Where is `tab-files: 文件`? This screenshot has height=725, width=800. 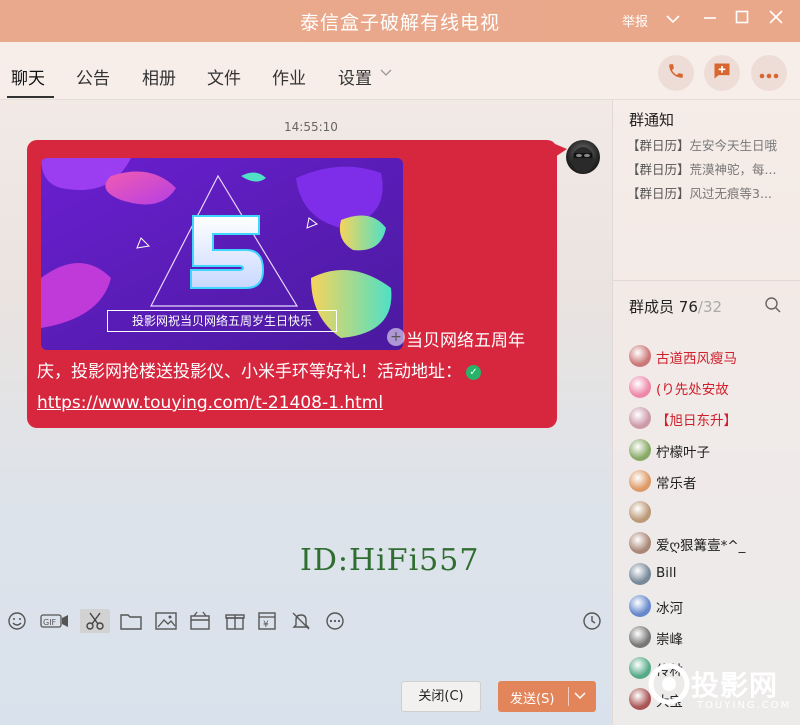
tab-files: 文件 is located at coordinates (224, 76).